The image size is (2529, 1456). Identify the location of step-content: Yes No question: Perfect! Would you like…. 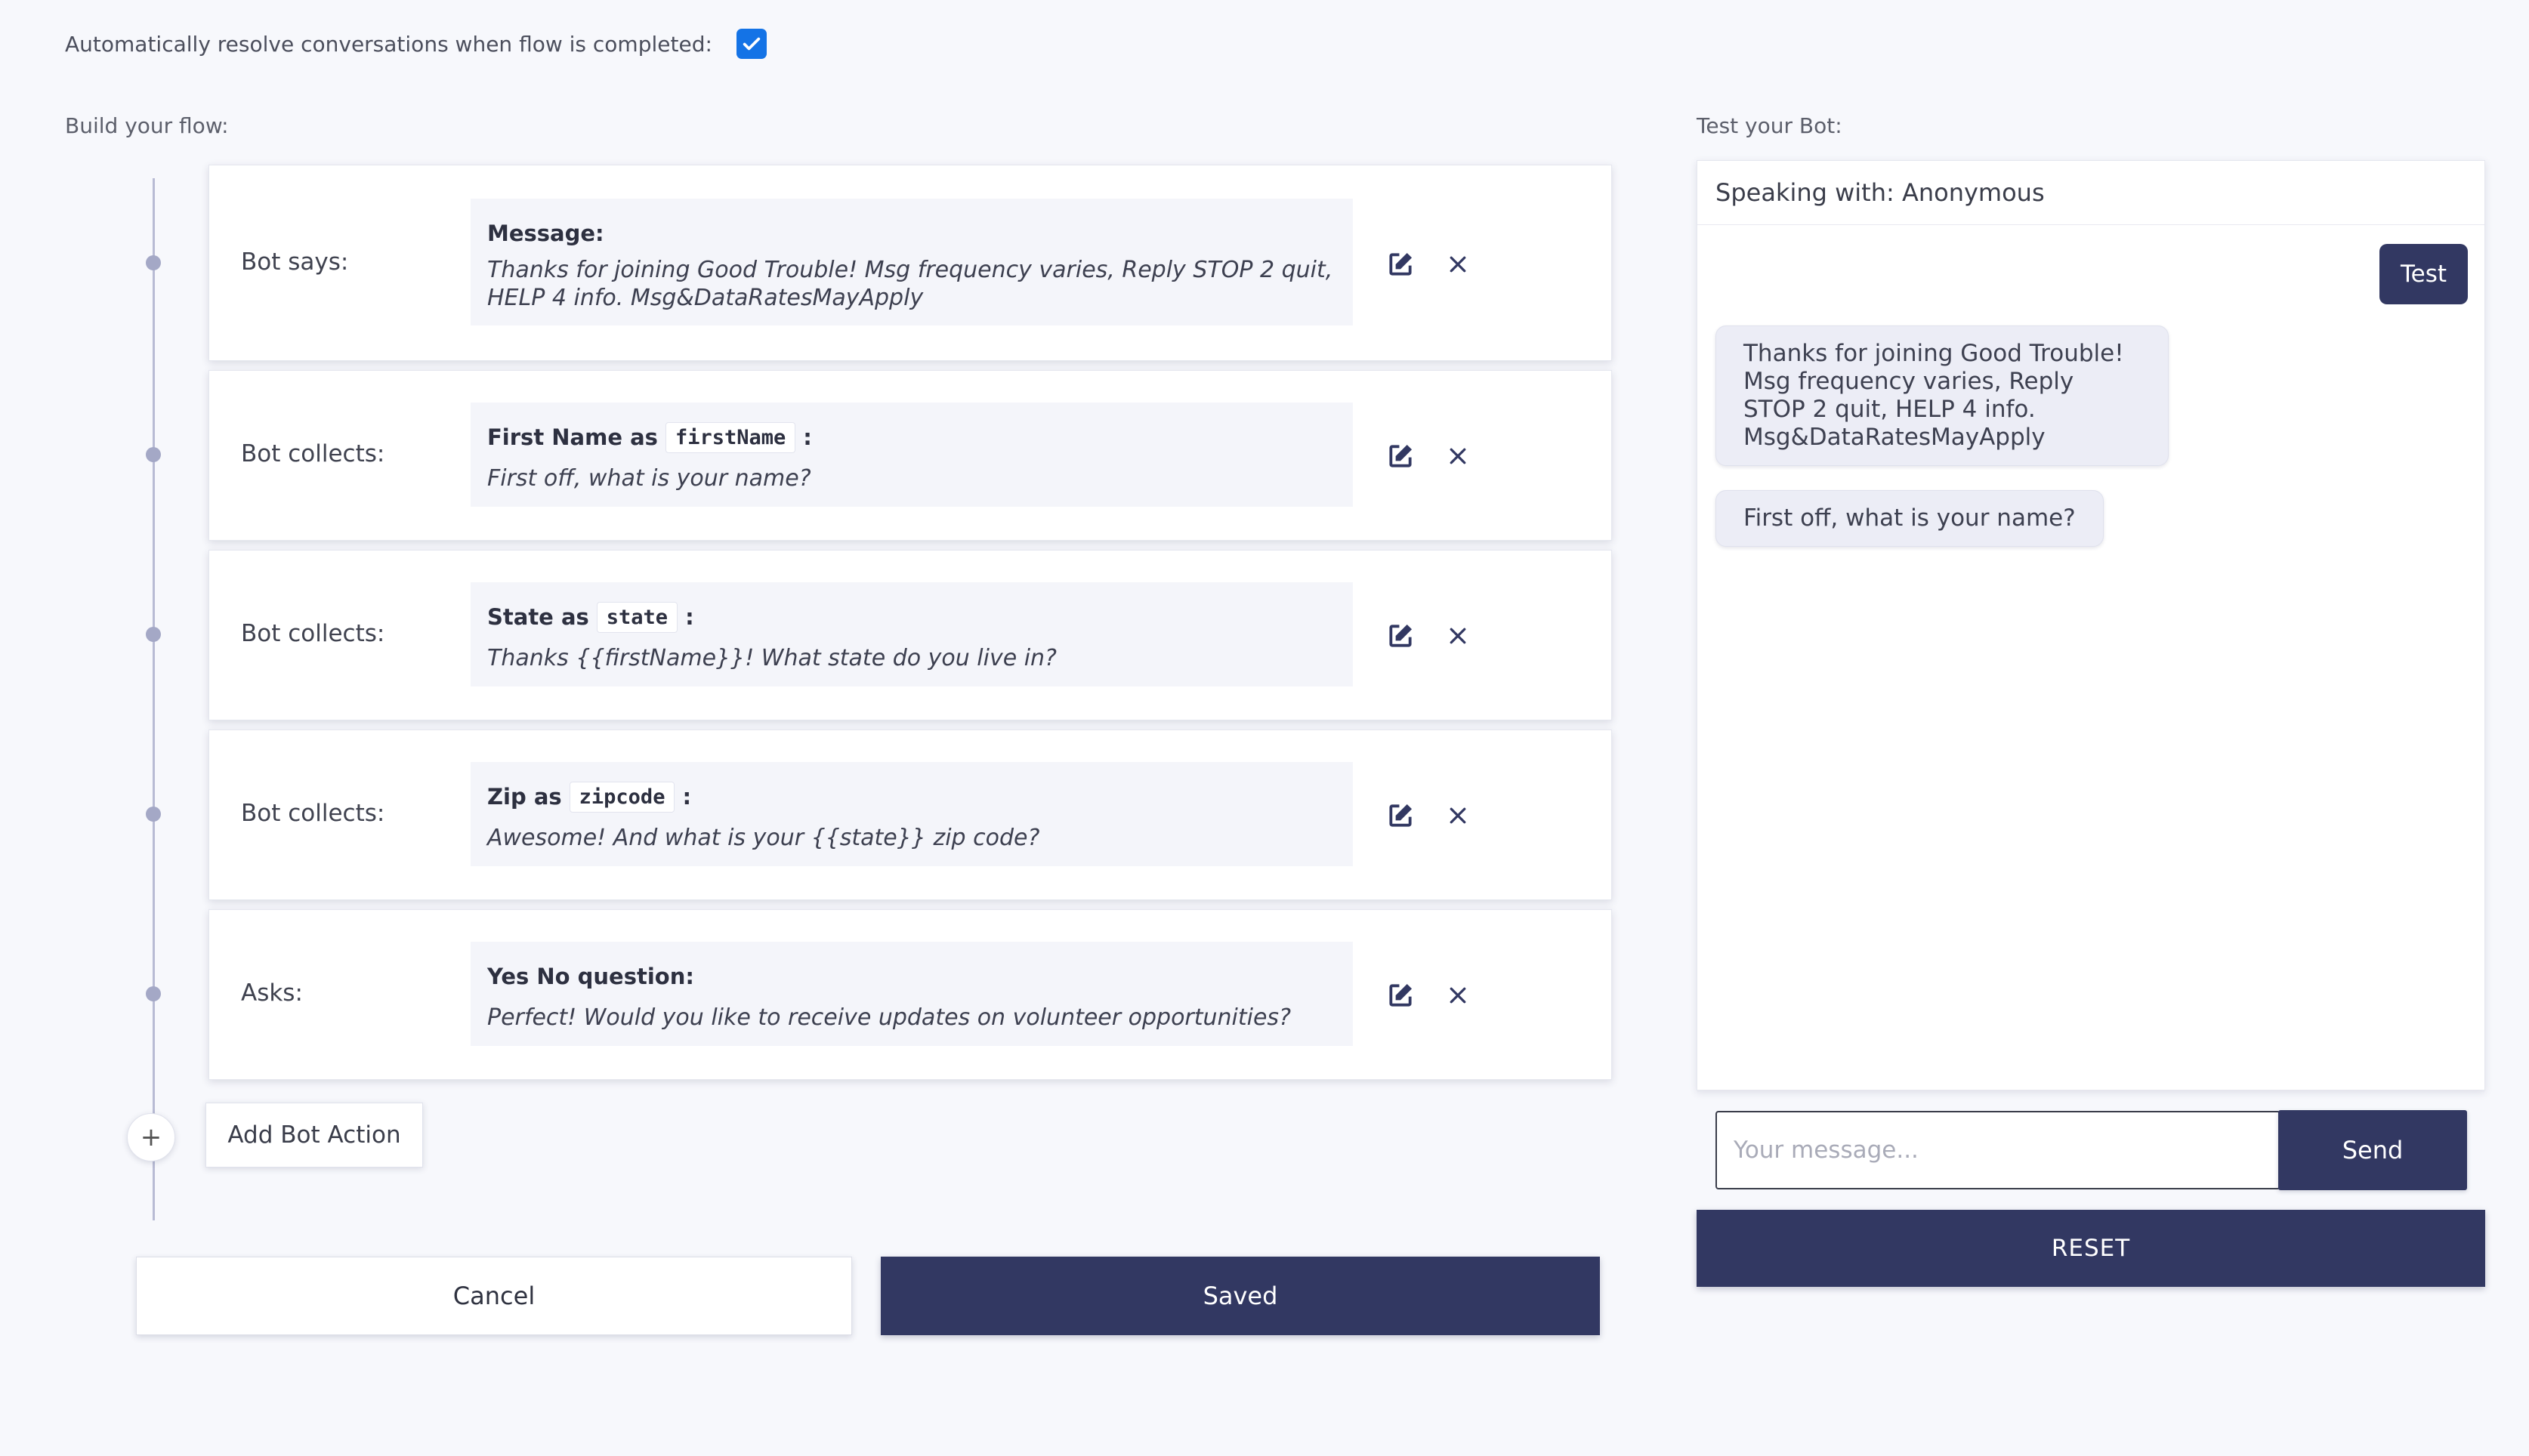
(912, 994).